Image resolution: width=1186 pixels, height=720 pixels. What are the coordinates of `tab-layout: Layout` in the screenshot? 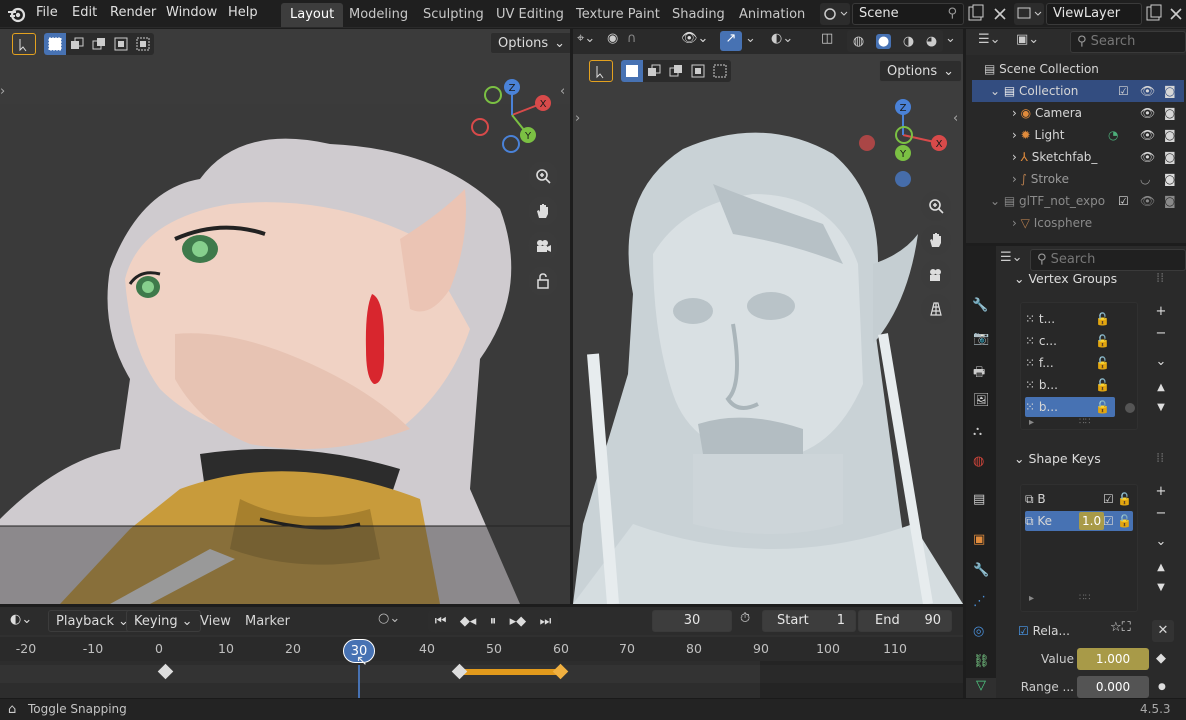 It's located at (312, 15).